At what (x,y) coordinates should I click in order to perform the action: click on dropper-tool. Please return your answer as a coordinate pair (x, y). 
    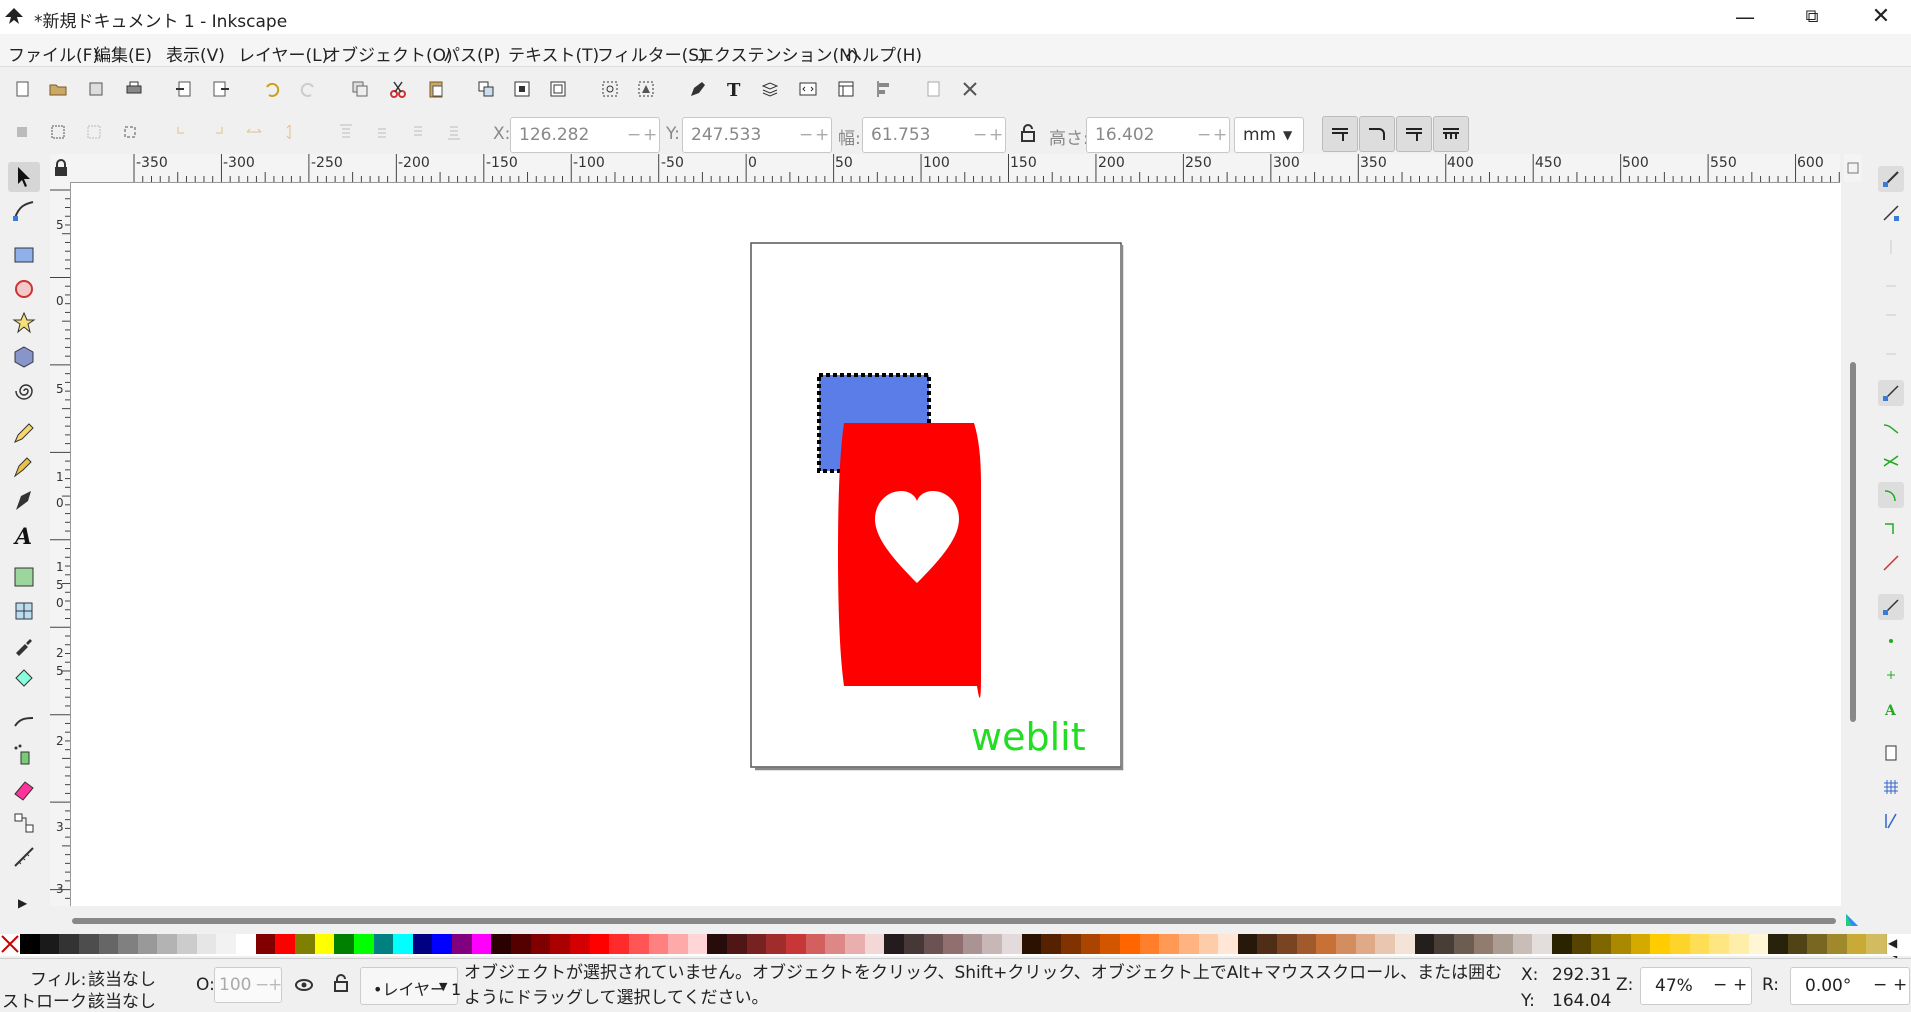
    Looking at the image, I should click on (24, 645).